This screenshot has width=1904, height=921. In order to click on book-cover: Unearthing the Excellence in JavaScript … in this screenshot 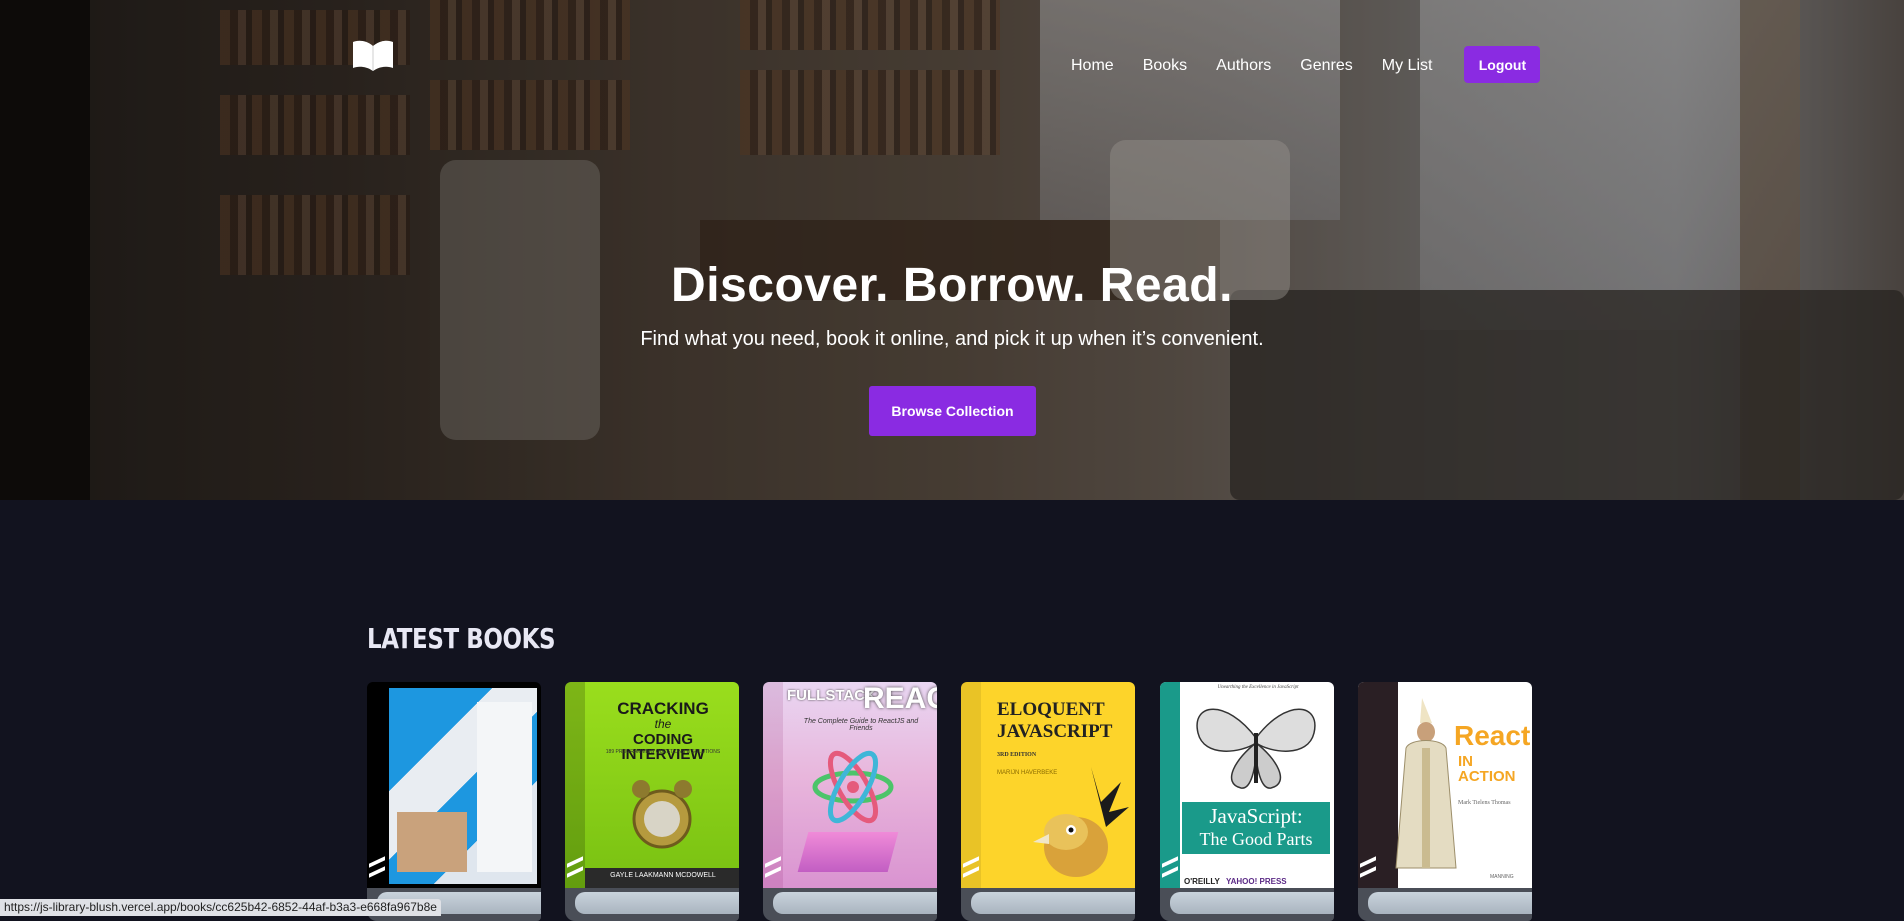, I will do `click(1247, 787)`.